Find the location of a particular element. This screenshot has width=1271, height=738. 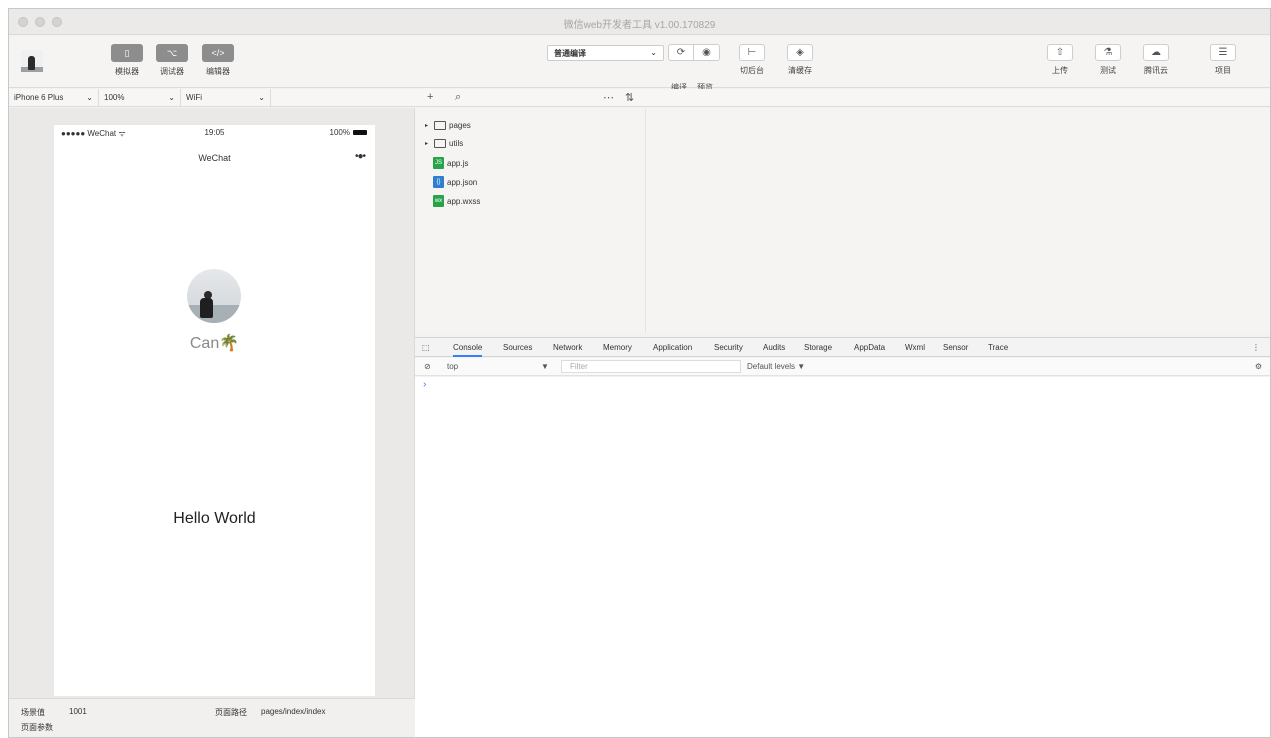

device-select: iPhone 6 Plus ⌄ is located at coordinates (54, 97).